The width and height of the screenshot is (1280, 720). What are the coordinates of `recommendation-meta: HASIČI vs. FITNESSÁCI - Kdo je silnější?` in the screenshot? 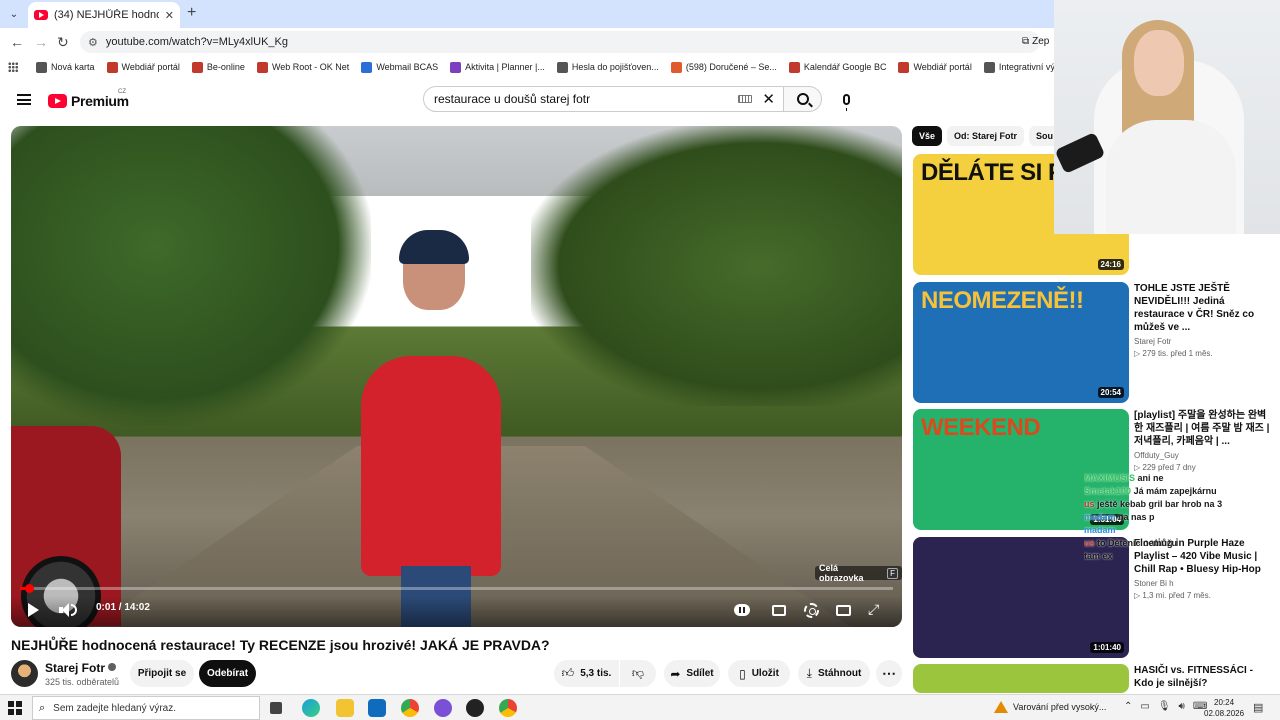 It's located at (1204, 677).